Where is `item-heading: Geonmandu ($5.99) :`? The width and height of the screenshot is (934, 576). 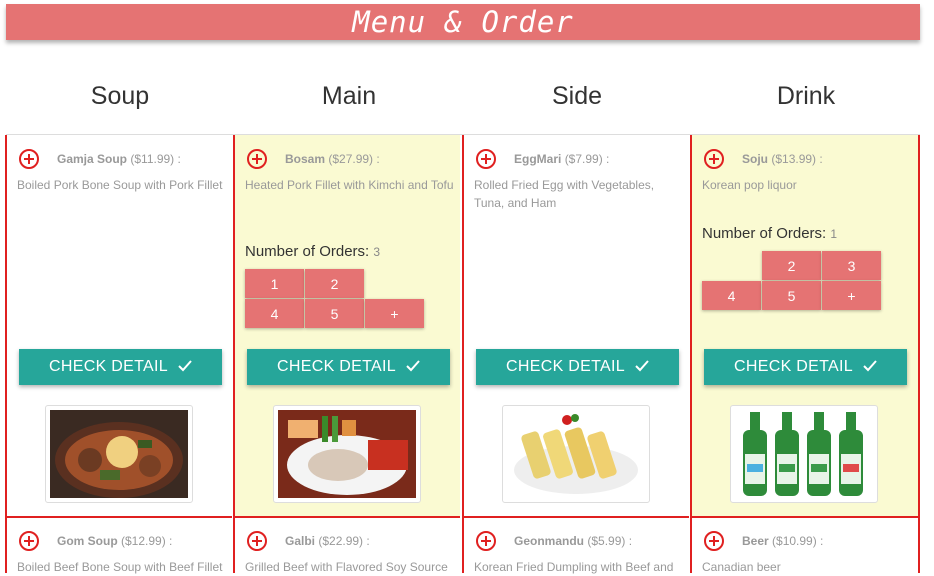 item-heading: Geonmandu ($5.99) : is located at coordinates (573, 541).